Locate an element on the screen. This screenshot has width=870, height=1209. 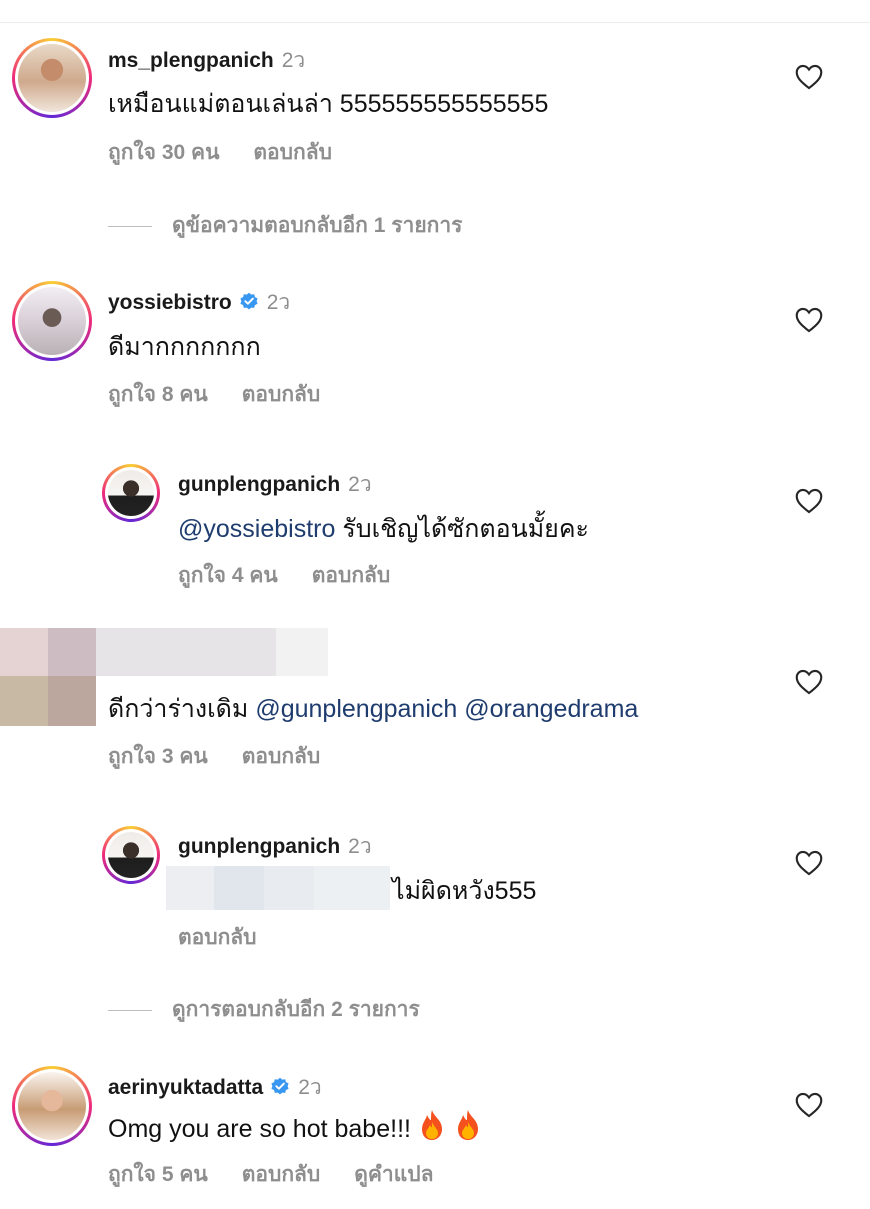
view-more-replies: ดูการตอบกลับอีก 2 รายการ is located at coordinates (264, 1009).